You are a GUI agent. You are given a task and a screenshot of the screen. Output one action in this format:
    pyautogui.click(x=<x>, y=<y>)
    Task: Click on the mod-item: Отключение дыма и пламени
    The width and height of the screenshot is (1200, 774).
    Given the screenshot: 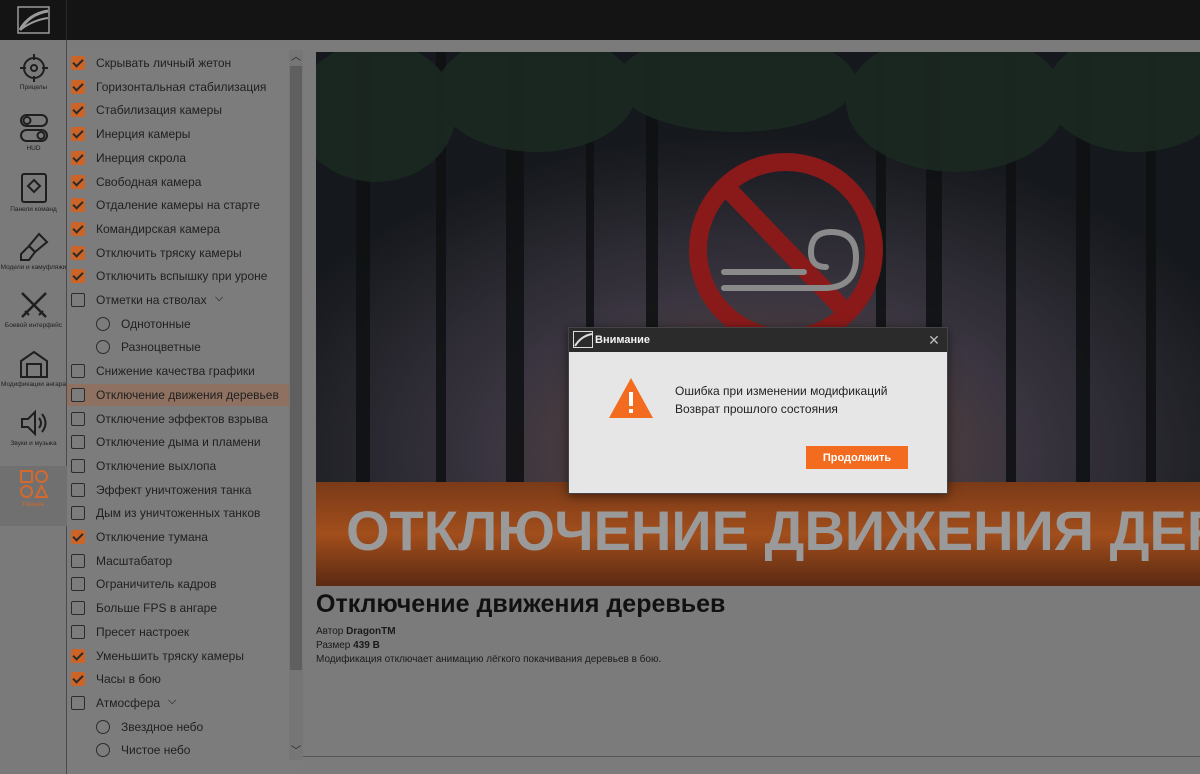 What is the action you would take?
    pyautogui.click(x=178, y=442)
    